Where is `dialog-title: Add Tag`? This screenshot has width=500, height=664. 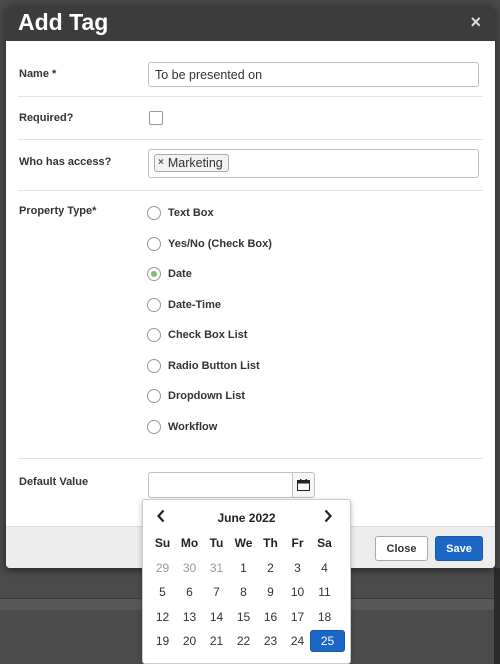 dialog-title: Add Tag is located at coordinates (63, 22).